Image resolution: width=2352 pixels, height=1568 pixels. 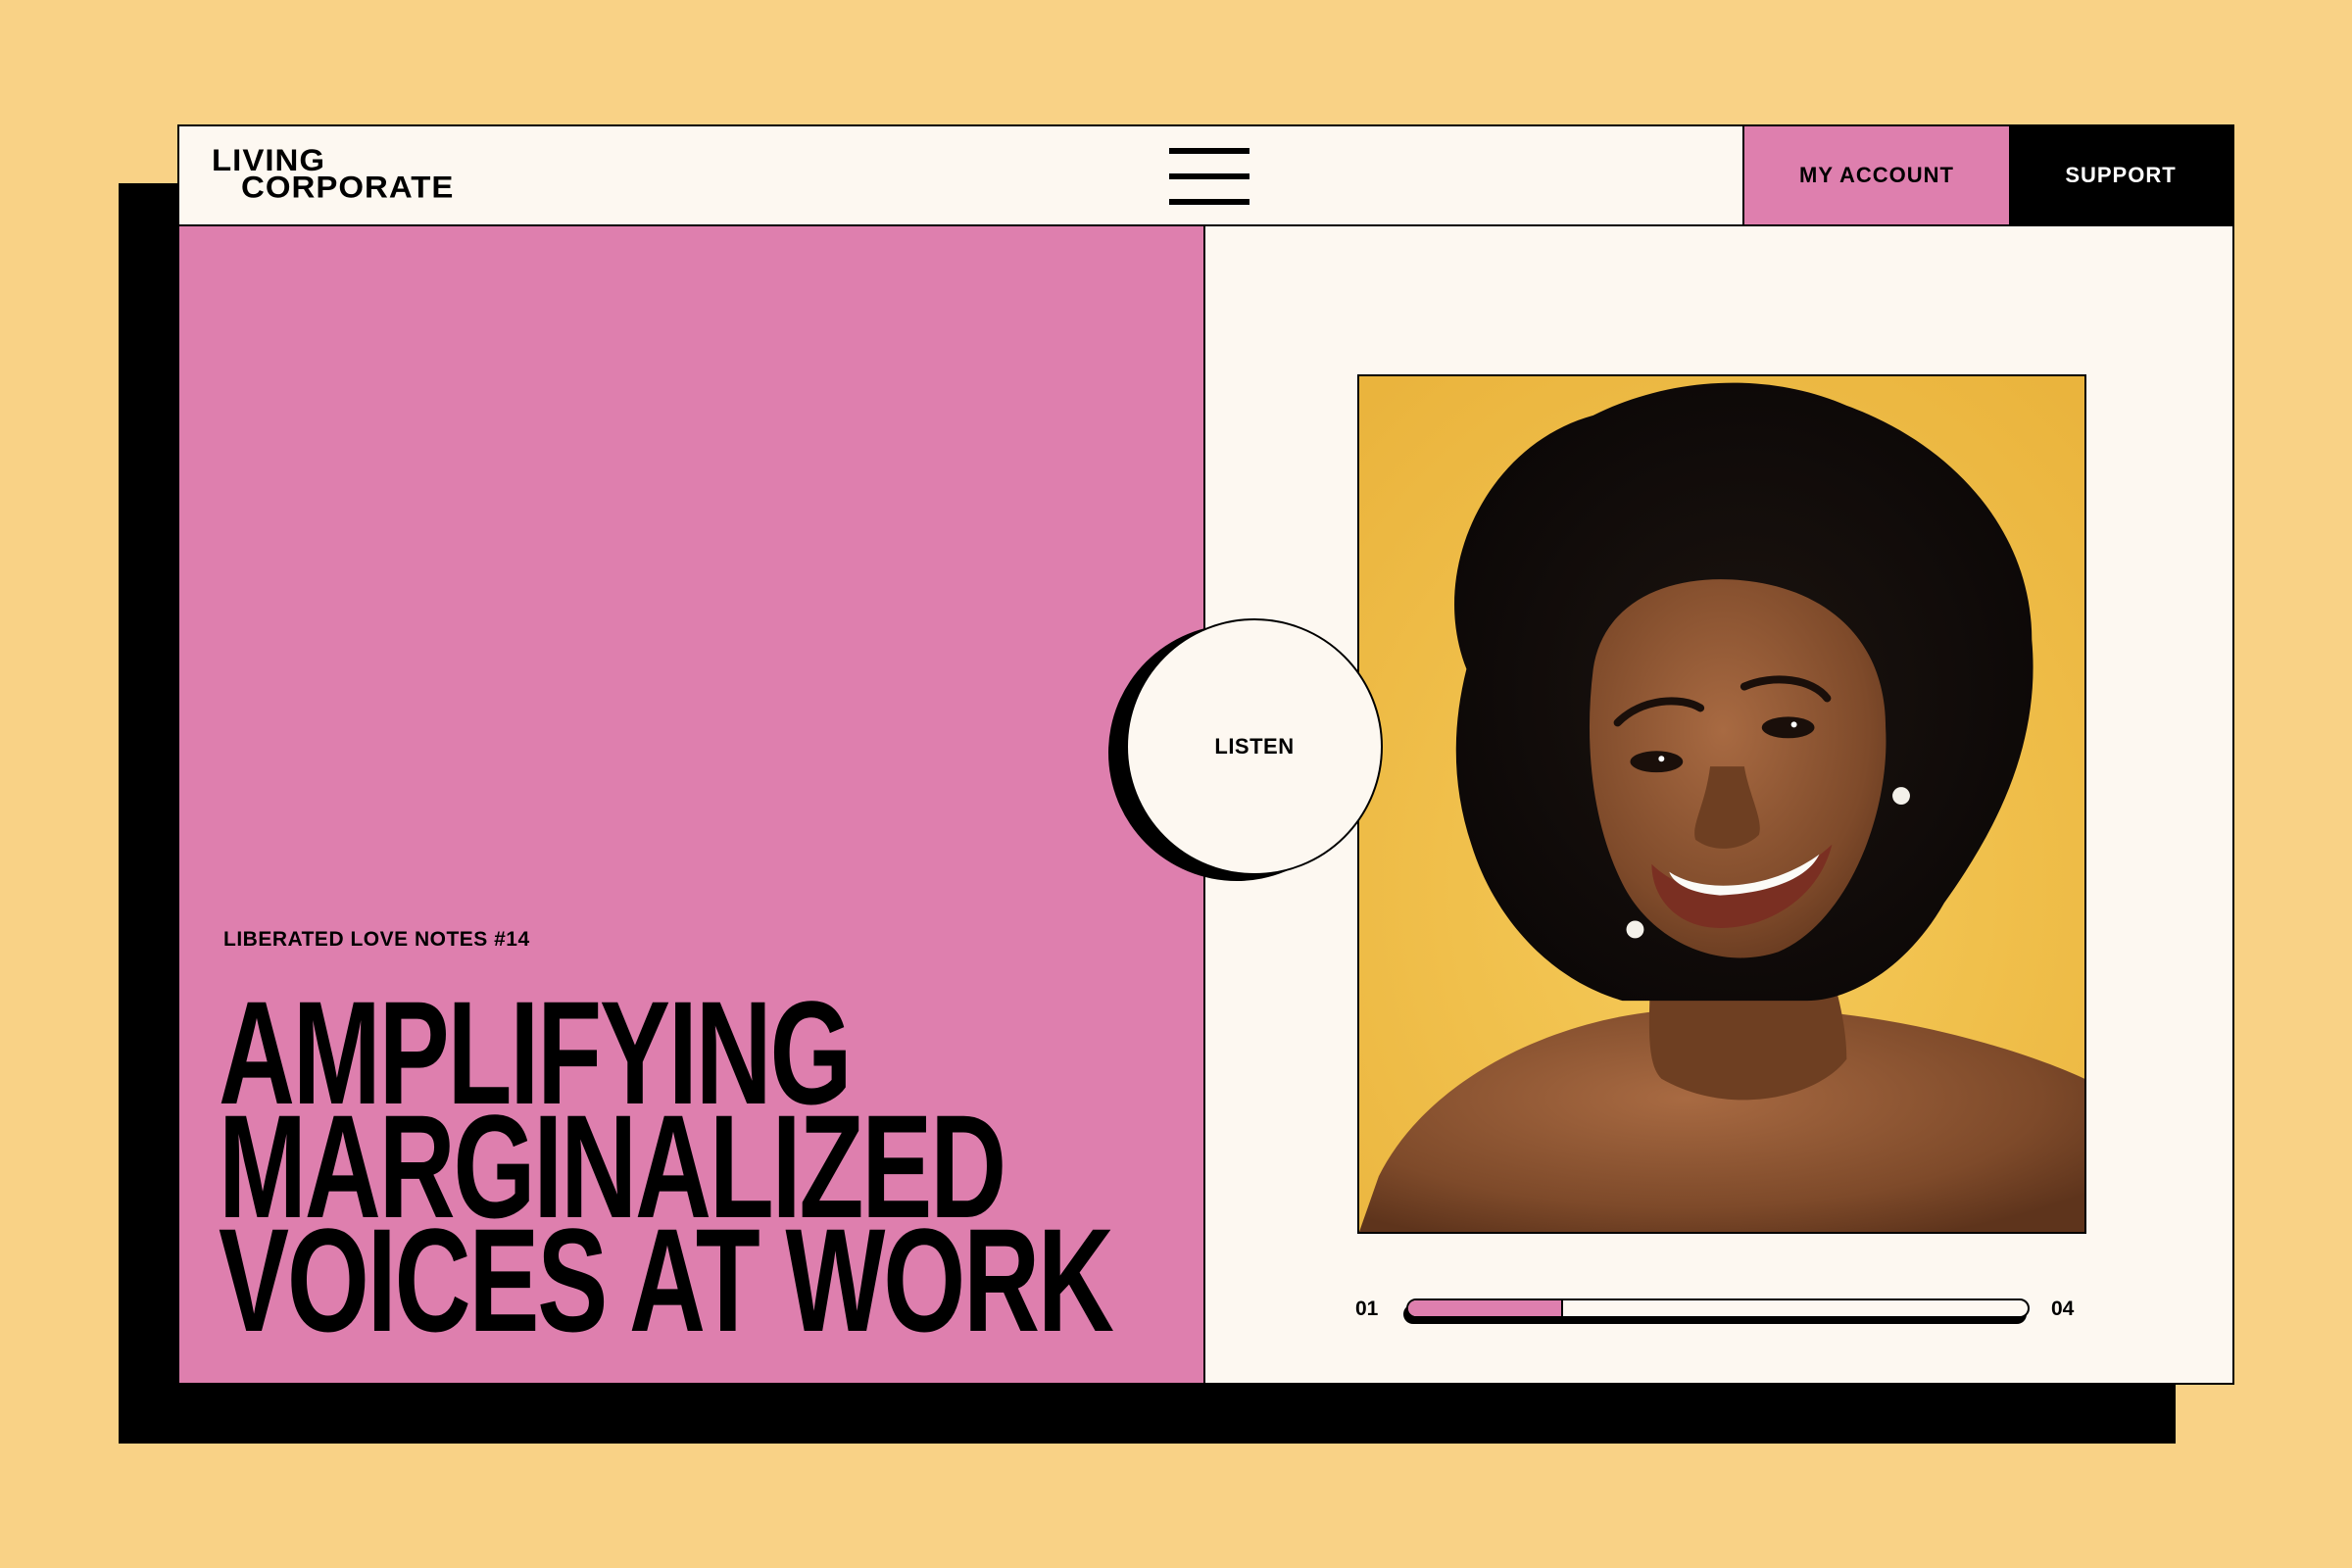 I want to click on site-logo: LIVING CORPORATE, so click(x=333, y=175).